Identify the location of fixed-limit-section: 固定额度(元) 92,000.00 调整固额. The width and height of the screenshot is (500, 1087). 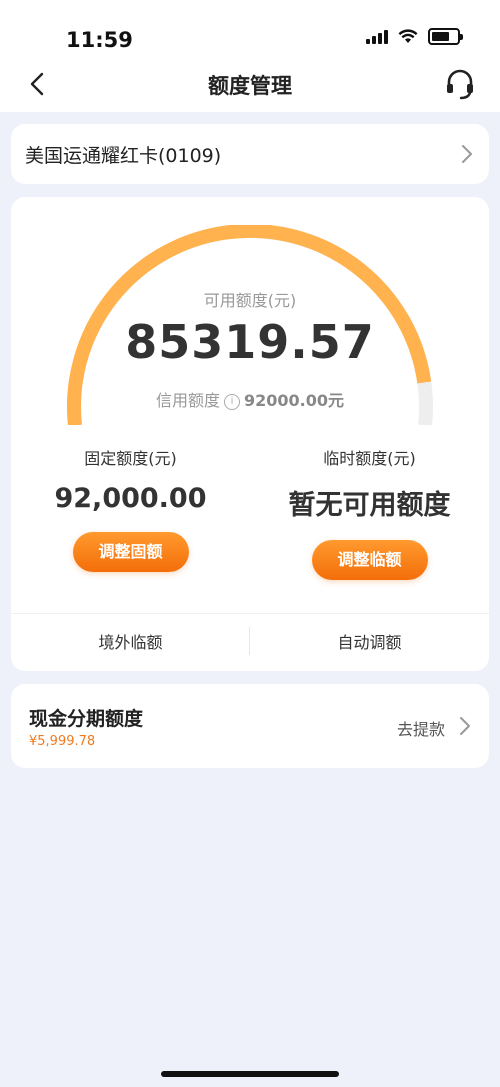
(130, 508).